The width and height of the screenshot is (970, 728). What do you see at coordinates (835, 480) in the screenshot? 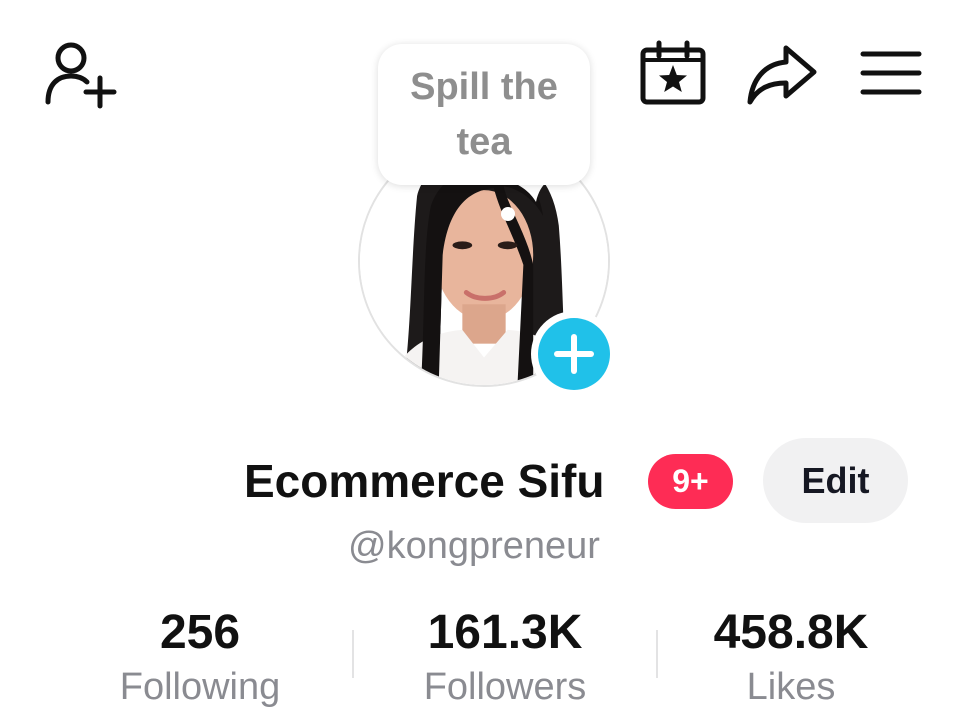
I see `edit-profile-button: Edit` at bounding box center [835, 480].